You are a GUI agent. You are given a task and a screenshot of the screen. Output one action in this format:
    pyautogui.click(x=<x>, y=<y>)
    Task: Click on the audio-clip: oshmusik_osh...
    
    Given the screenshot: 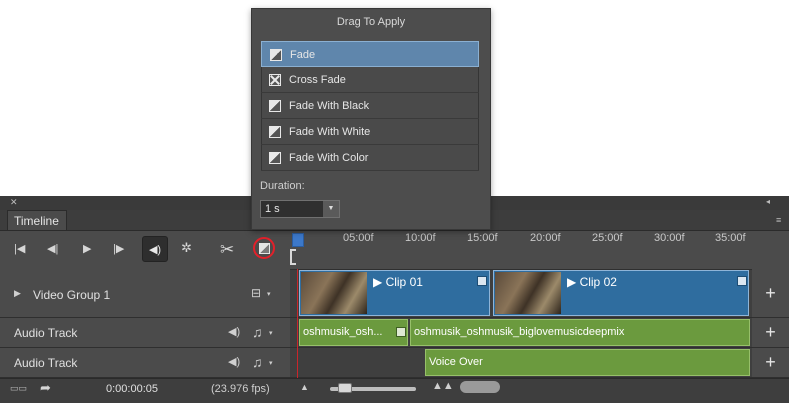 What is the action you would take?
    pyautogui.click(x=353, y=332)
    